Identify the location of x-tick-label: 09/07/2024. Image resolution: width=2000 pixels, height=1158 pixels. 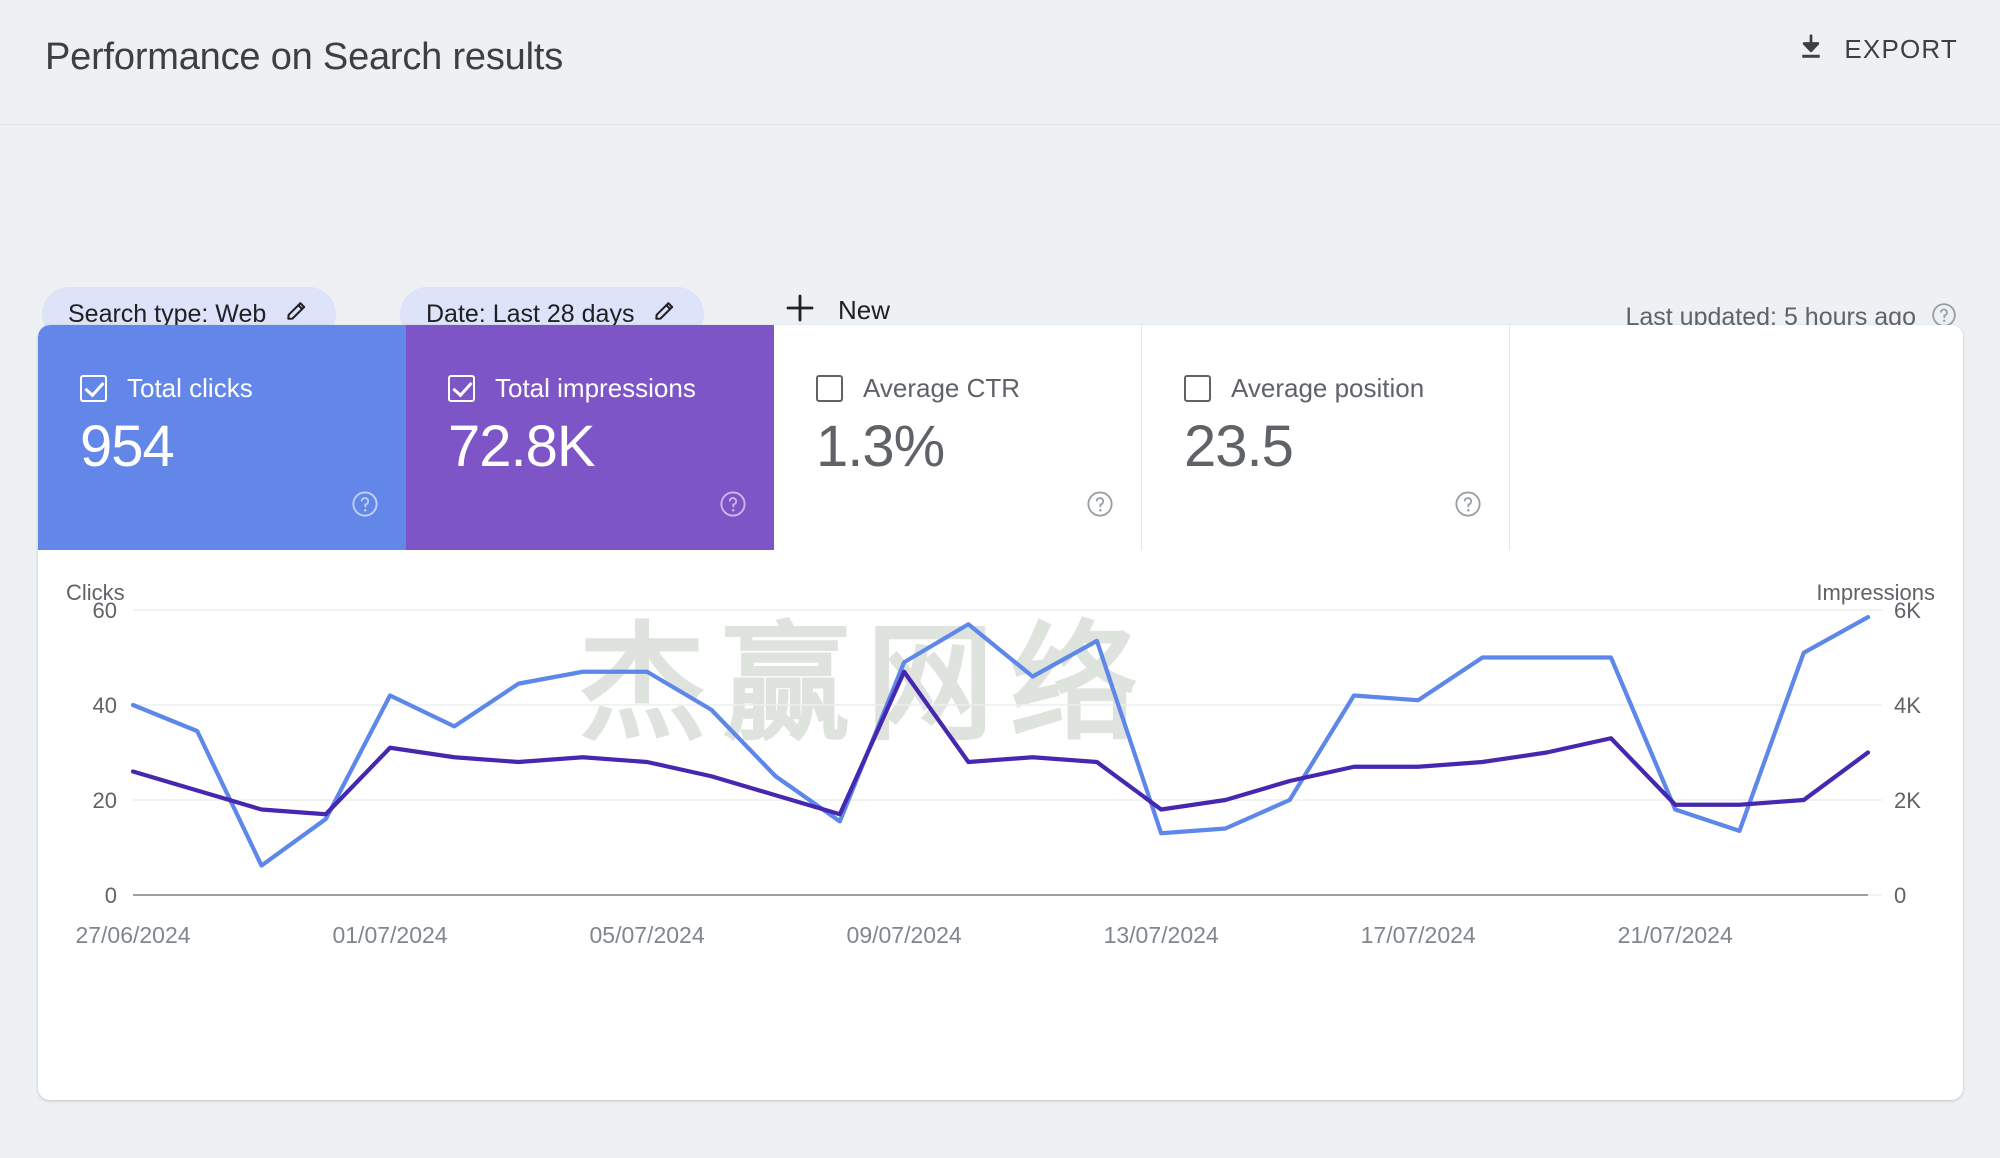
(904, 935).